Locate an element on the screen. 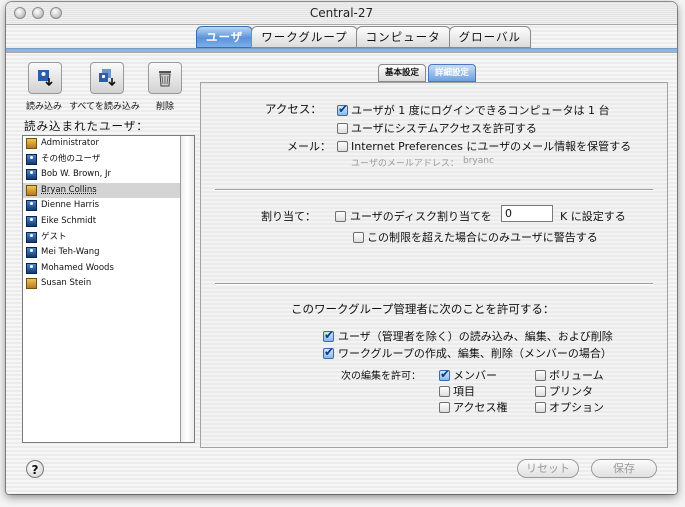 The width and height of the screenshot is (685, 507). user-list-item: Mohamed Woods is located at coordinates (108, 269).